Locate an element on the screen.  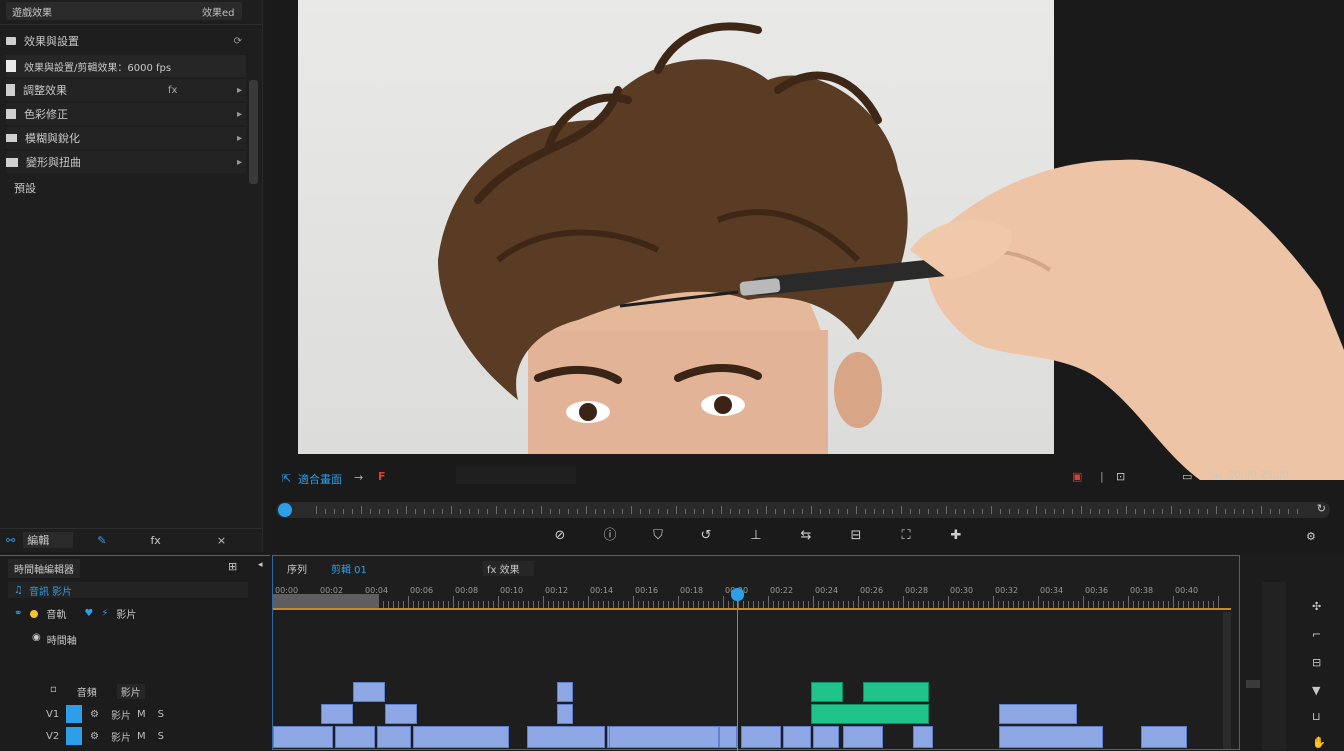
playhead-handle is located at coordinates (285, 510).